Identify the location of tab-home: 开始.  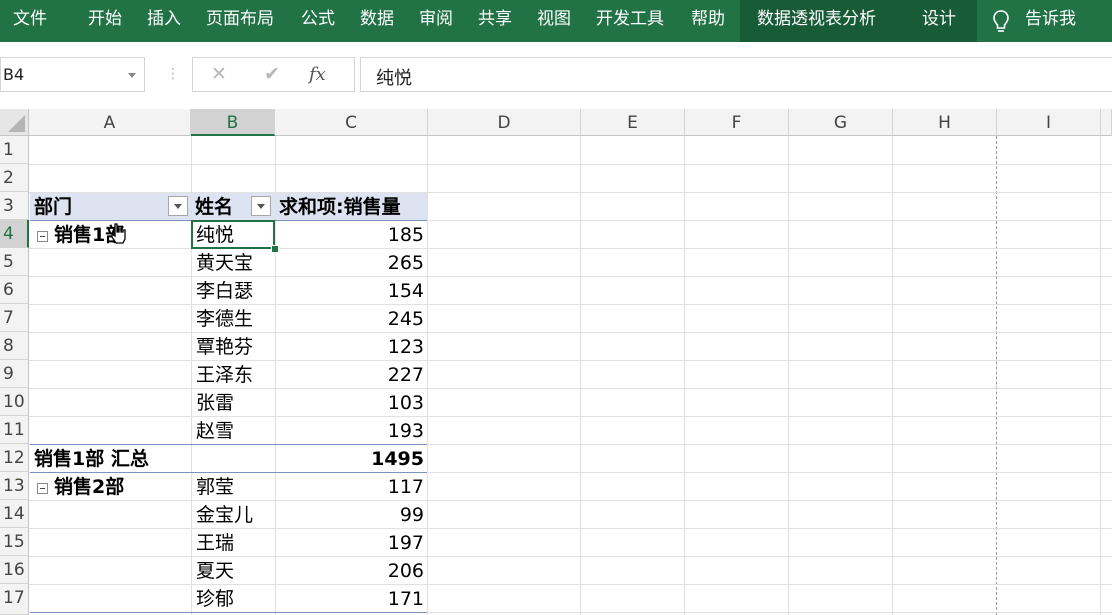
(105, 21).